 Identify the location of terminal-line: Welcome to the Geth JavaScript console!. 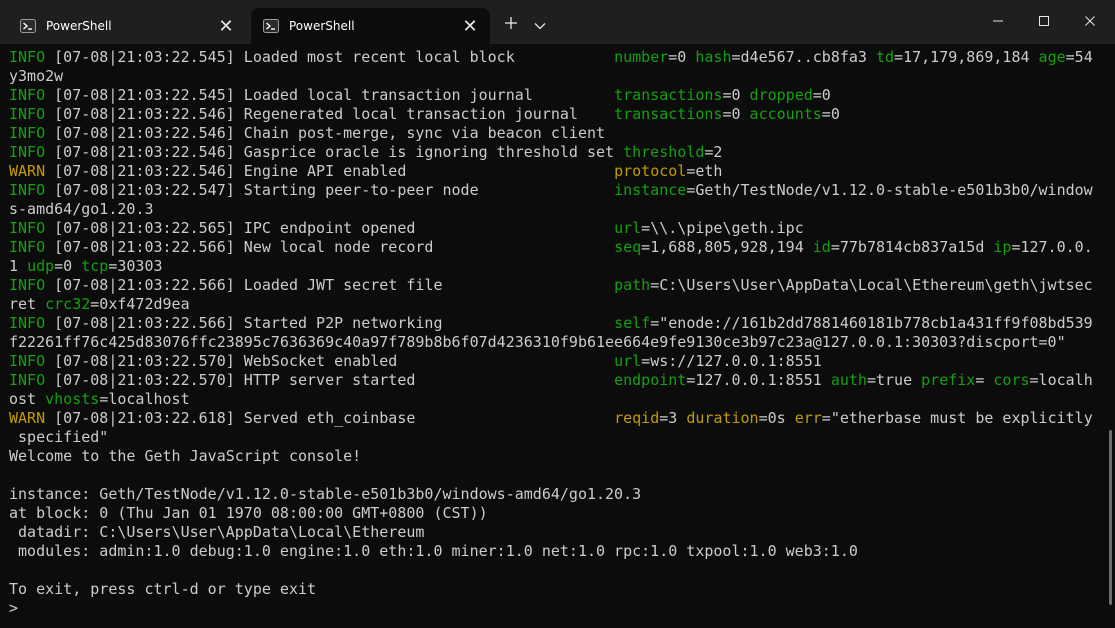
(557, 456).